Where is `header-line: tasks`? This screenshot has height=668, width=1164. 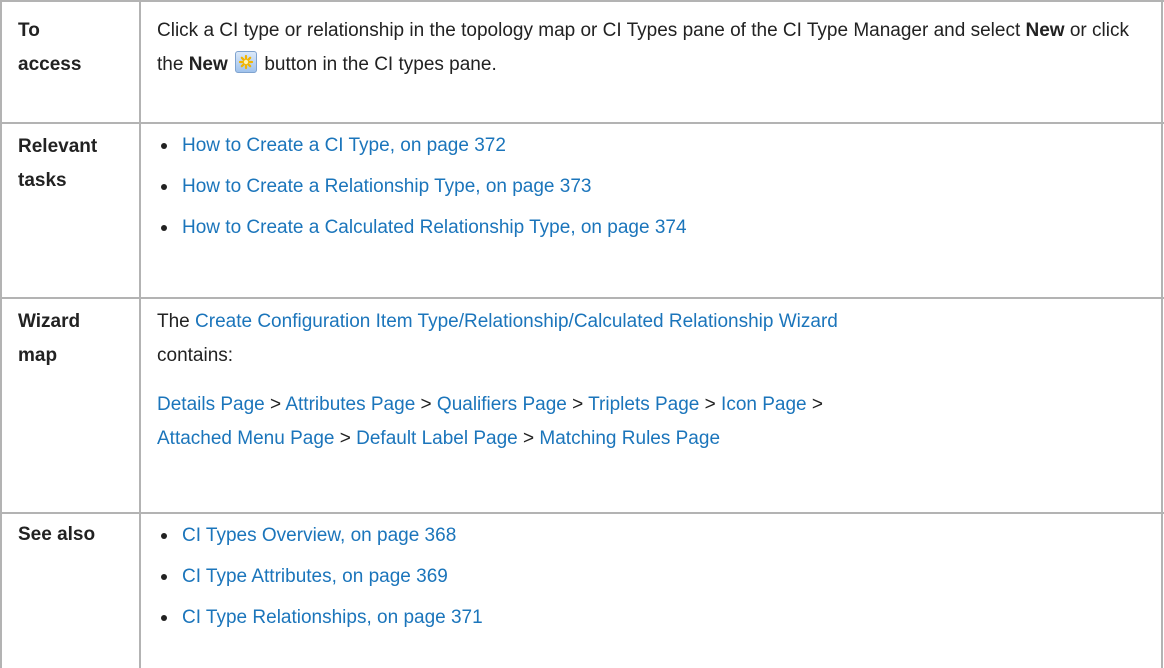
header-line: tasks is located at coordinates (42, 180).